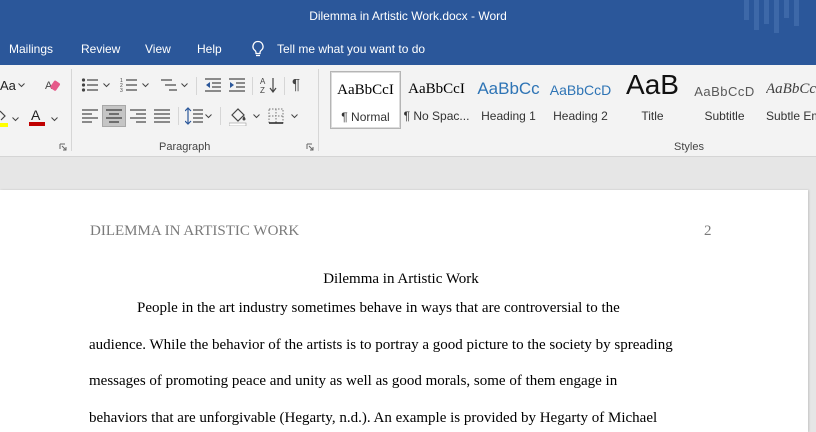  What do you see at coordinates (580, 100) in the screenshot?
I see `style-heading-2: AaBbCcD Heading 2` at bounding box center [580, 100].